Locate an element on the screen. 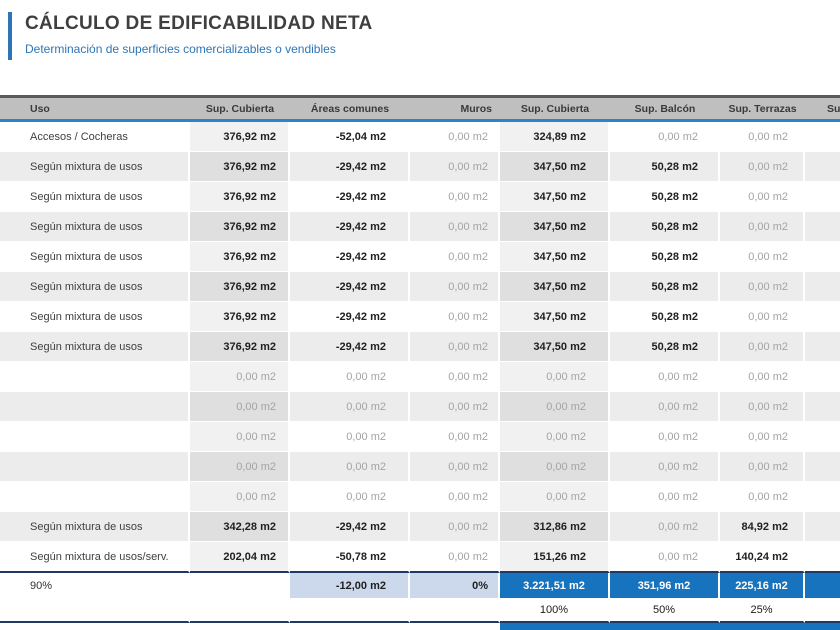 The image size is (840, 630). column-header-sup-cut: Sup. is located at coordinates (822, 108).